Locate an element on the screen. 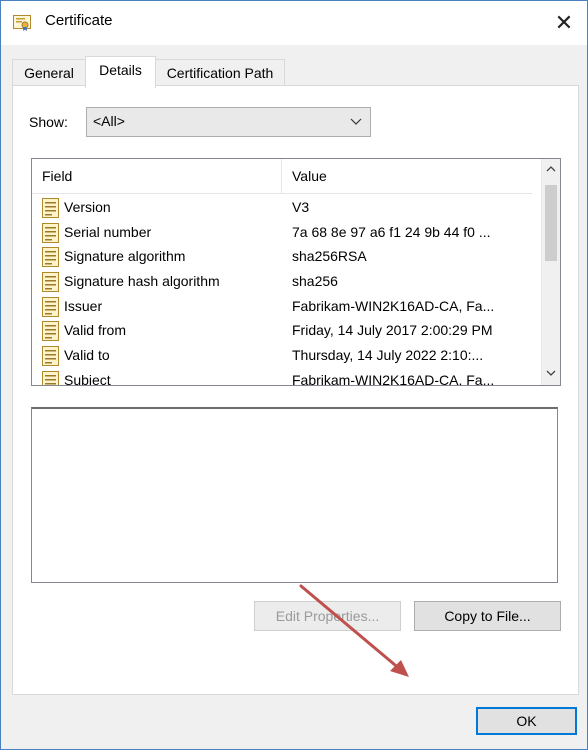 The image size is (588, 750). list-item: Signature hash algorithm sha256 is located at coordinates (282, 282).